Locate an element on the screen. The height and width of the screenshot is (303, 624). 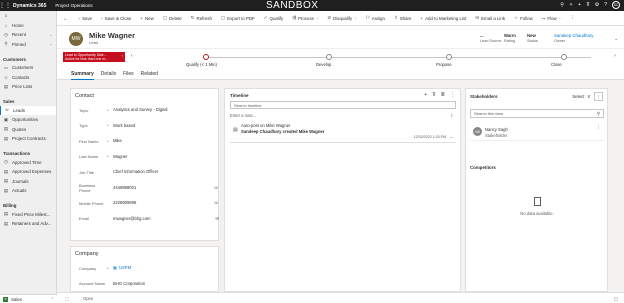
field-business-phone-input: 4449898001 is located at coordinates (163, 188).